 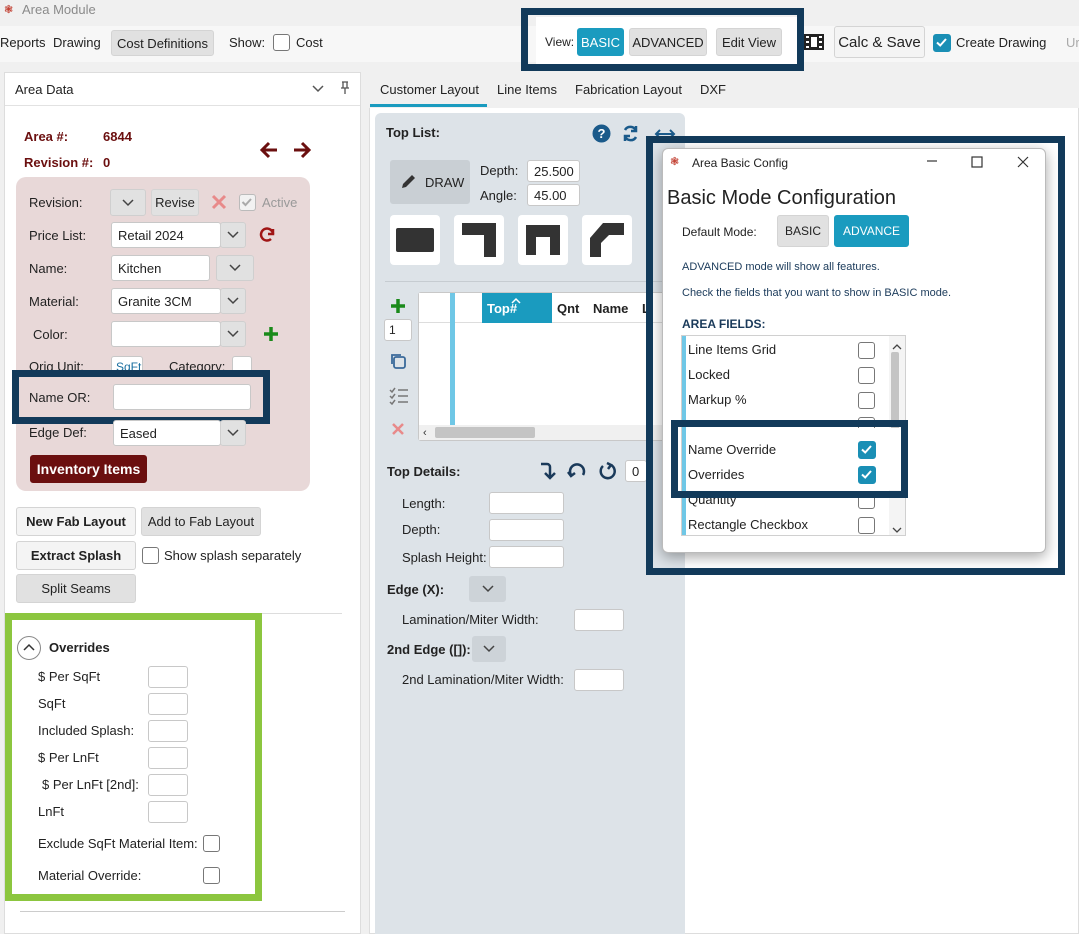 I want to click on tab-fabrication-layout: Fabrication Layout, so click(x=628, y=89).